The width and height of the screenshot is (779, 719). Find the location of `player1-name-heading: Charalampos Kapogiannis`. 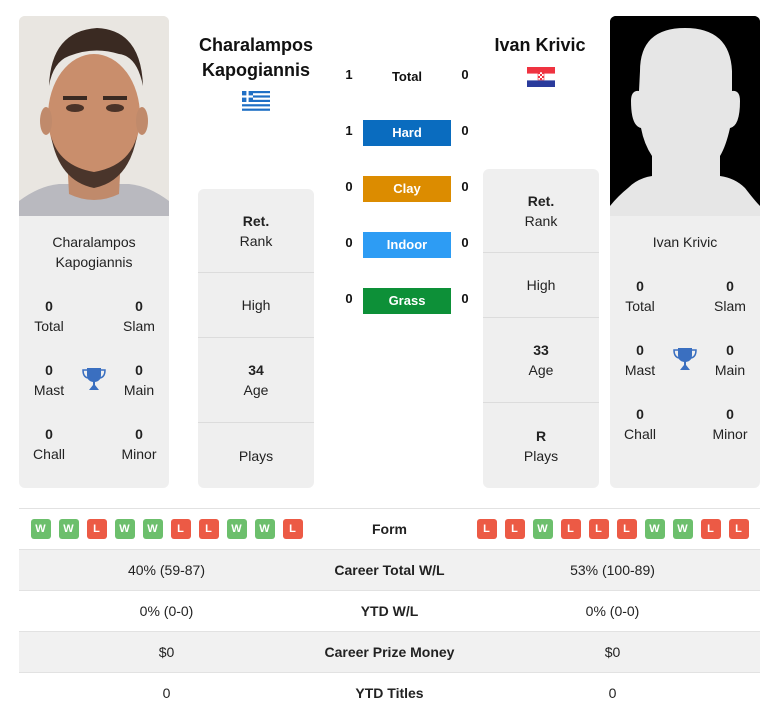

player1-name-heading: Charalampos Kapogiannis is located at coordinates (256, 58).